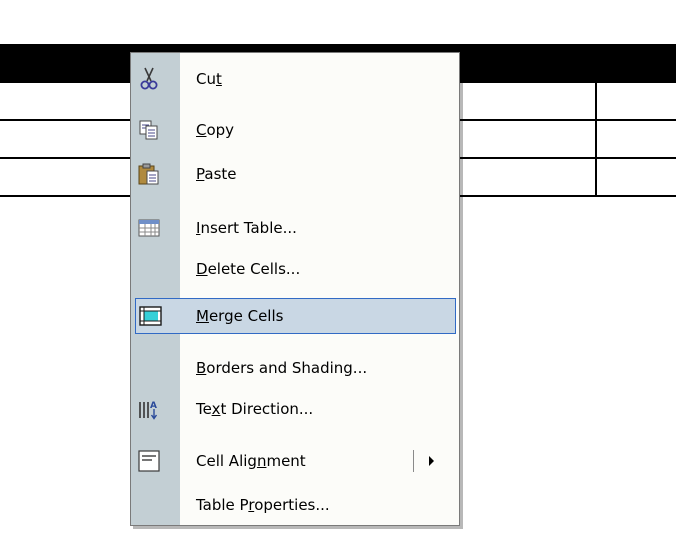  Describe the element at coordinates (295, 174) in the screenshot. I see `menu-item-paste: Paste` at that location.